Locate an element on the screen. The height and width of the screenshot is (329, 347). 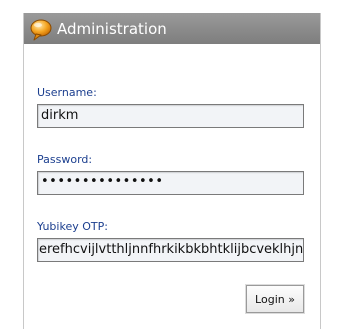
speech-bubble-icon is located at coordinates (41, 30).